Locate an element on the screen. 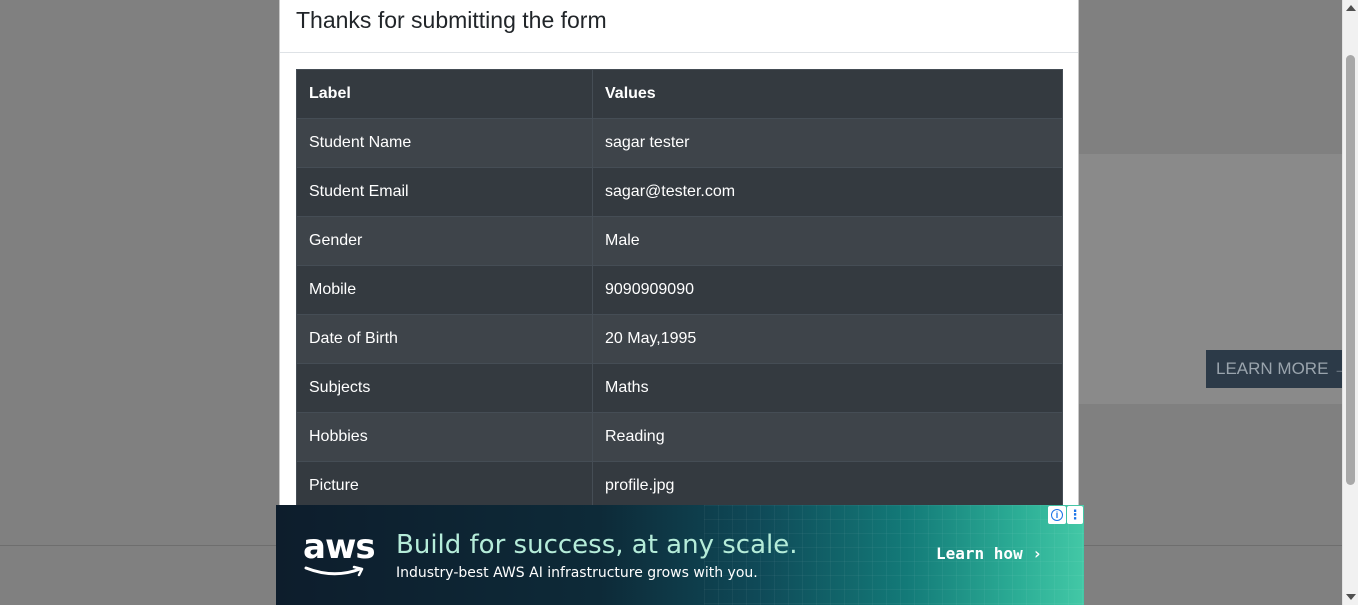 Image resolution: width=1358 pixels, height=605 pixels. table-header-row: Label Values is located at coordinates (679, 94).